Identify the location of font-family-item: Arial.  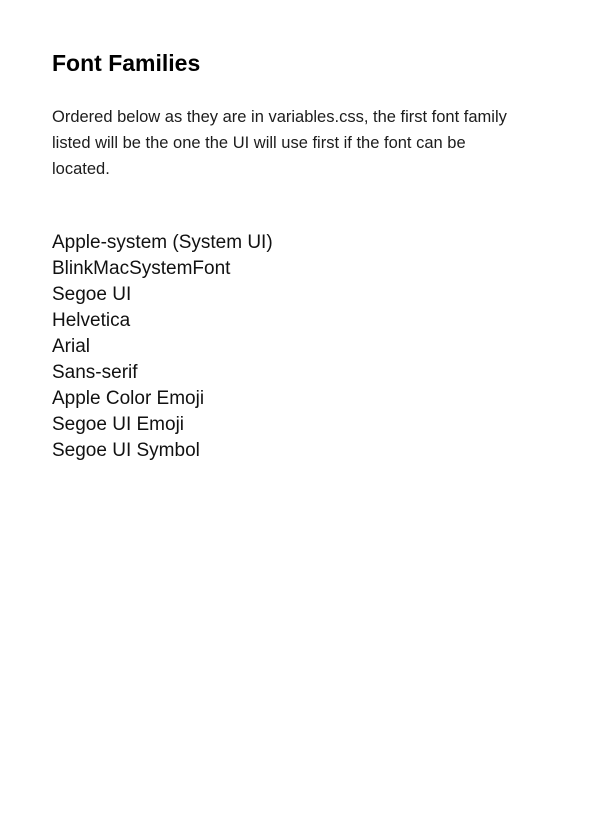
(71, 346).